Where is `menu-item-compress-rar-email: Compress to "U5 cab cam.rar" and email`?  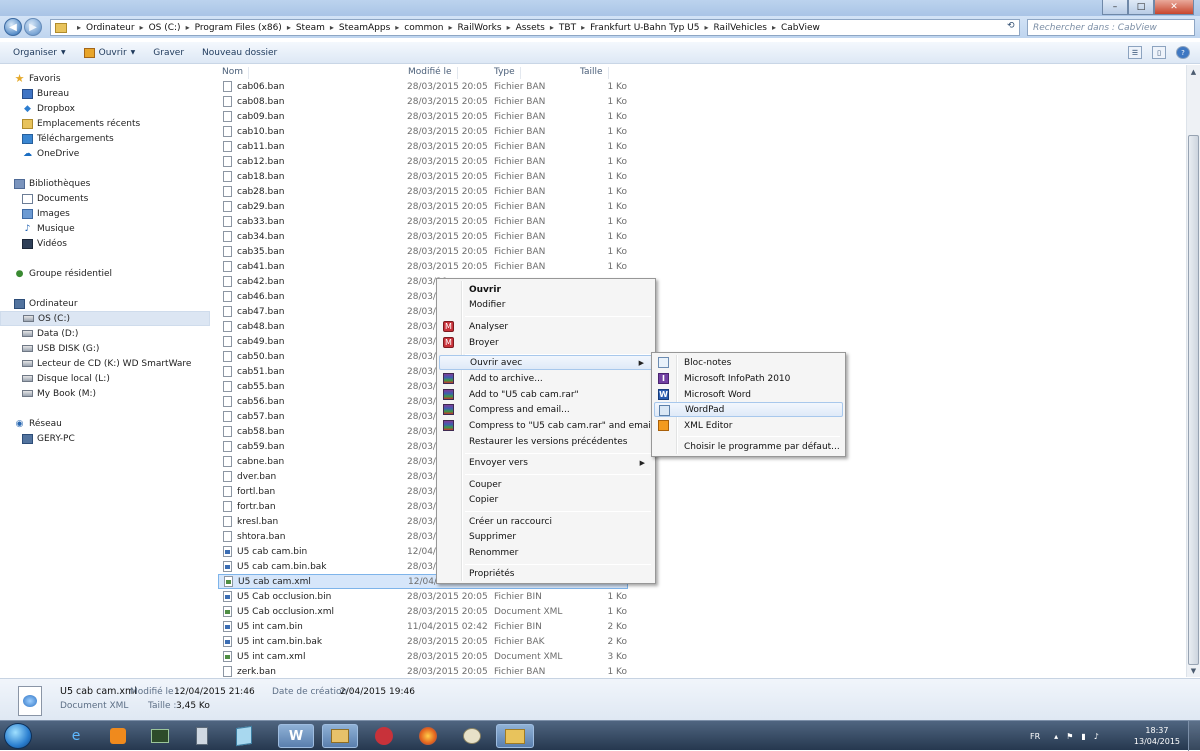
menu-item-compress-rar-email: Compress to "U5 cab cam.rar" and email is located at coordinates (546, 425).